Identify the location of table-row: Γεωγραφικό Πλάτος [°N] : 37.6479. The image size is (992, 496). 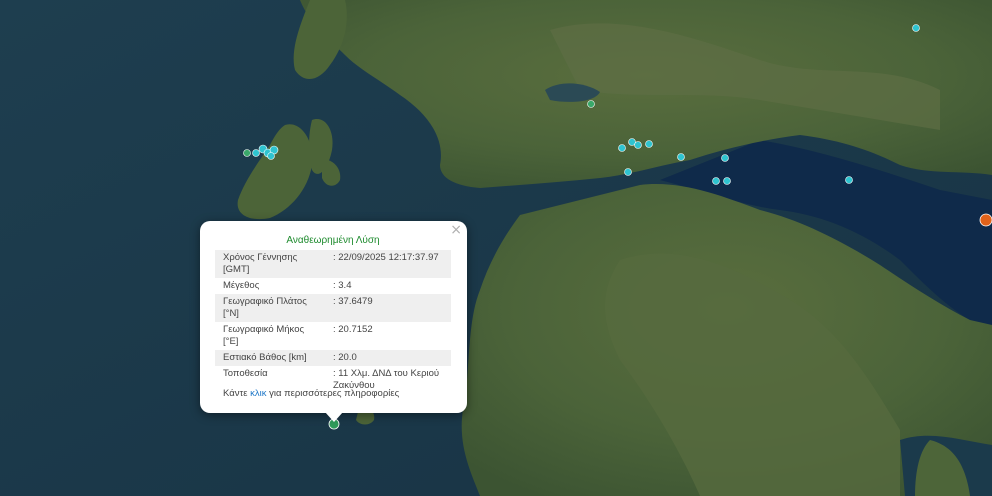
(333, 308).